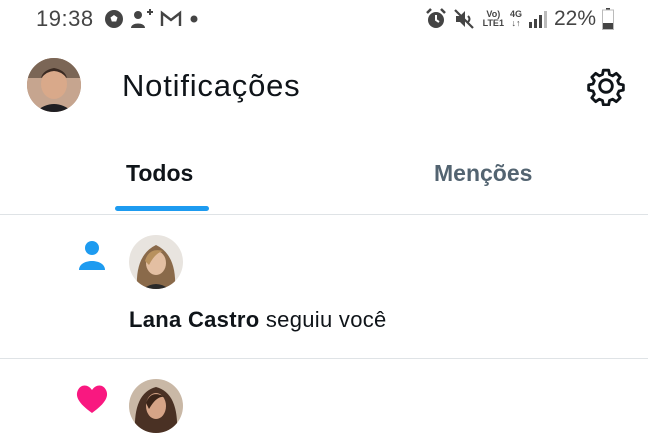  What do you see at coordinates (171, 18) in the screenshot?
I see `gmail-icon` at bounding box center [171, 18].